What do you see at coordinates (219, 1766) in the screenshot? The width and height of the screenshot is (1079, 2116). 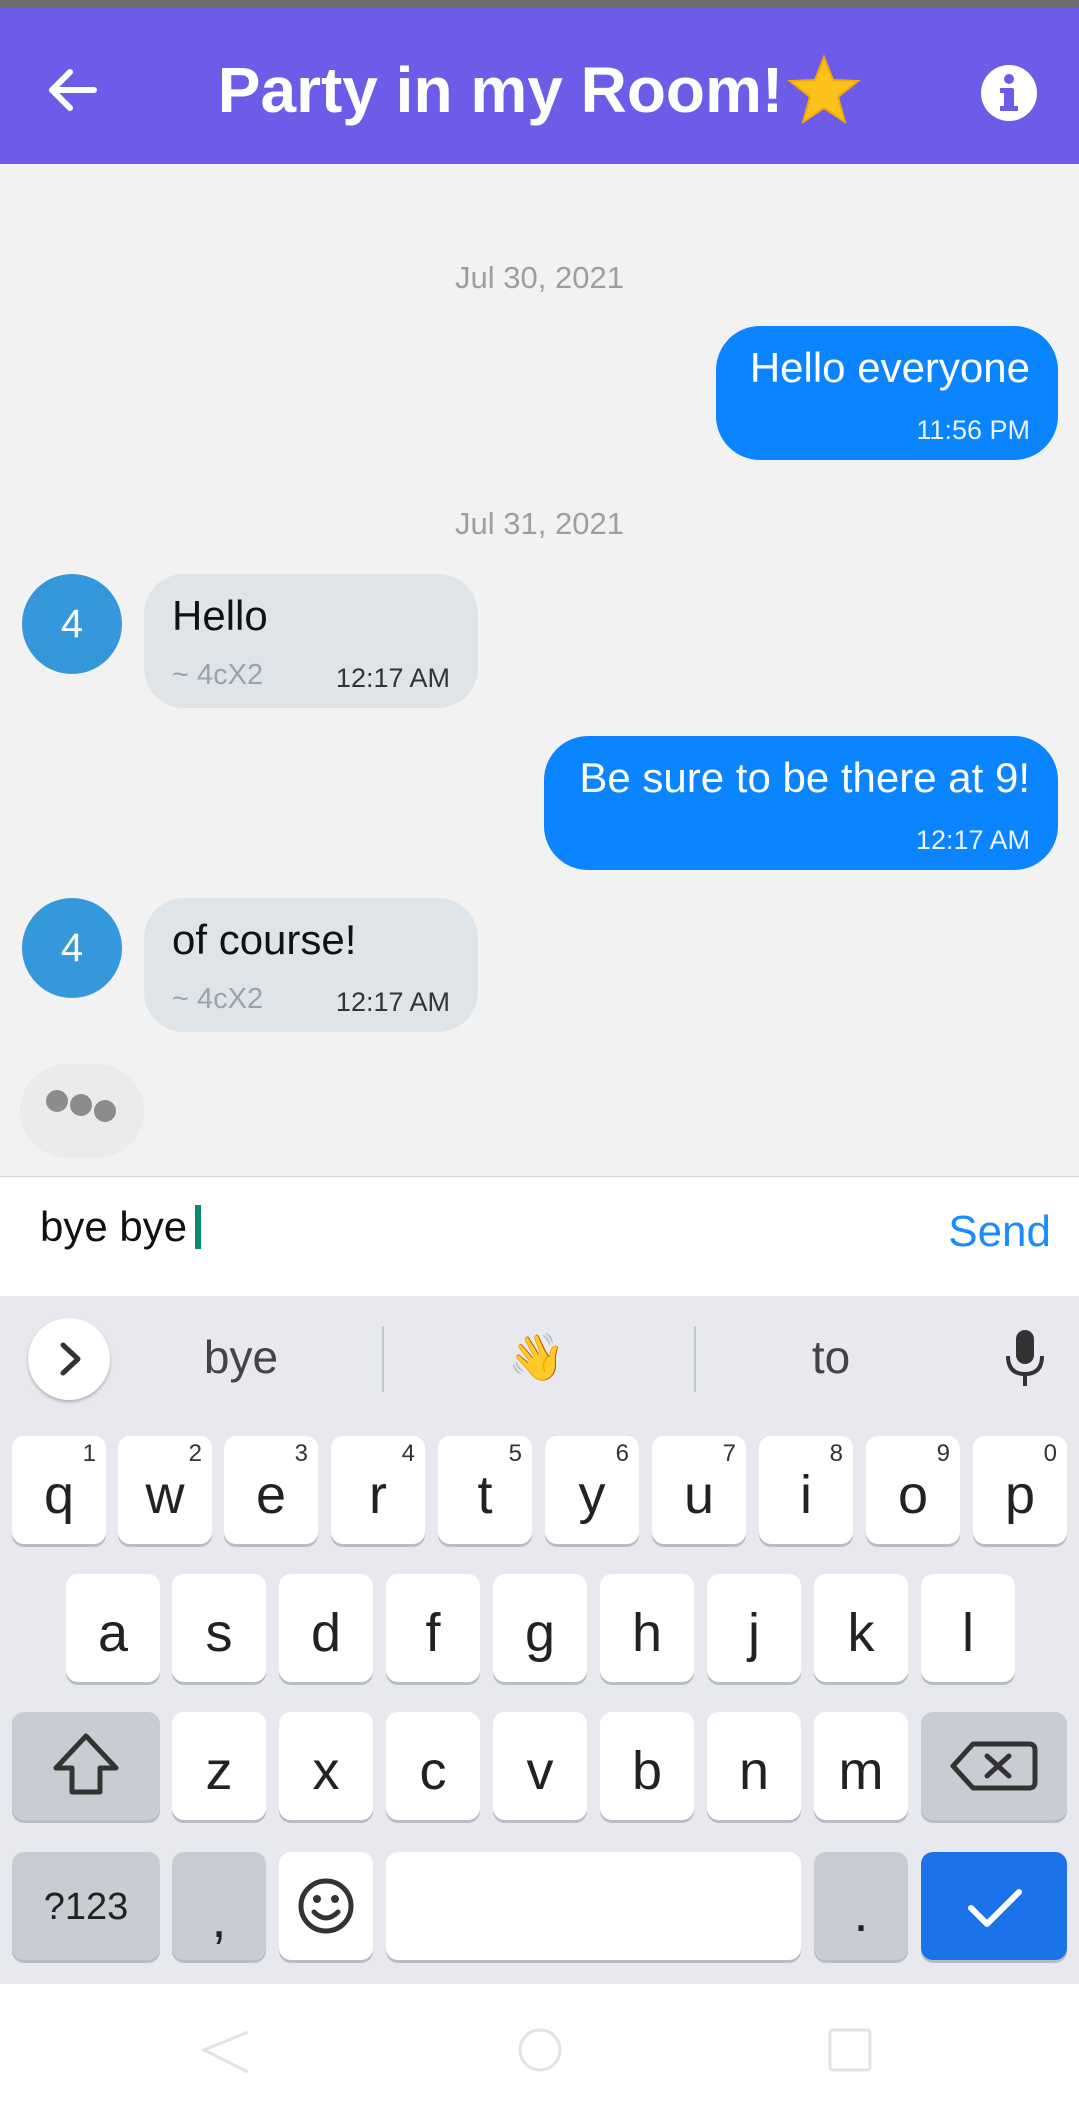 I see `key-z: z` at bounding box center [219, 1766].